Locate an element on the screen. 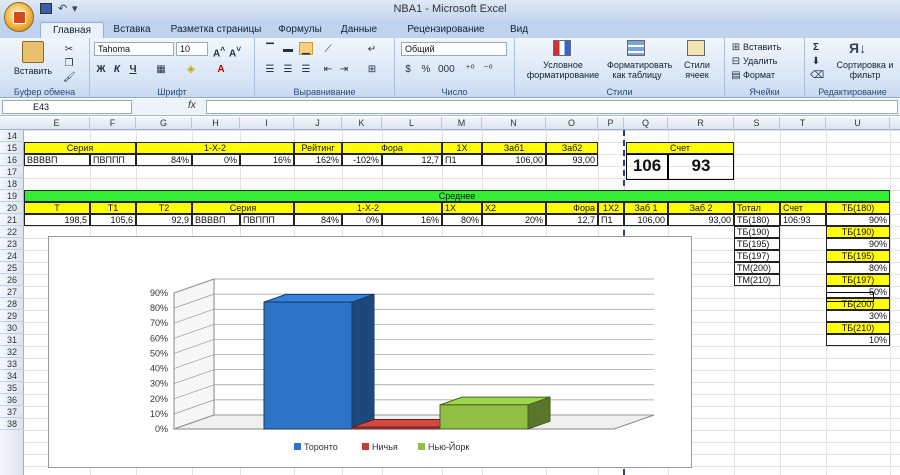 This screenshot has width=900, height=475. cell-1x-header: 1X is located at coordinates (462, 148).